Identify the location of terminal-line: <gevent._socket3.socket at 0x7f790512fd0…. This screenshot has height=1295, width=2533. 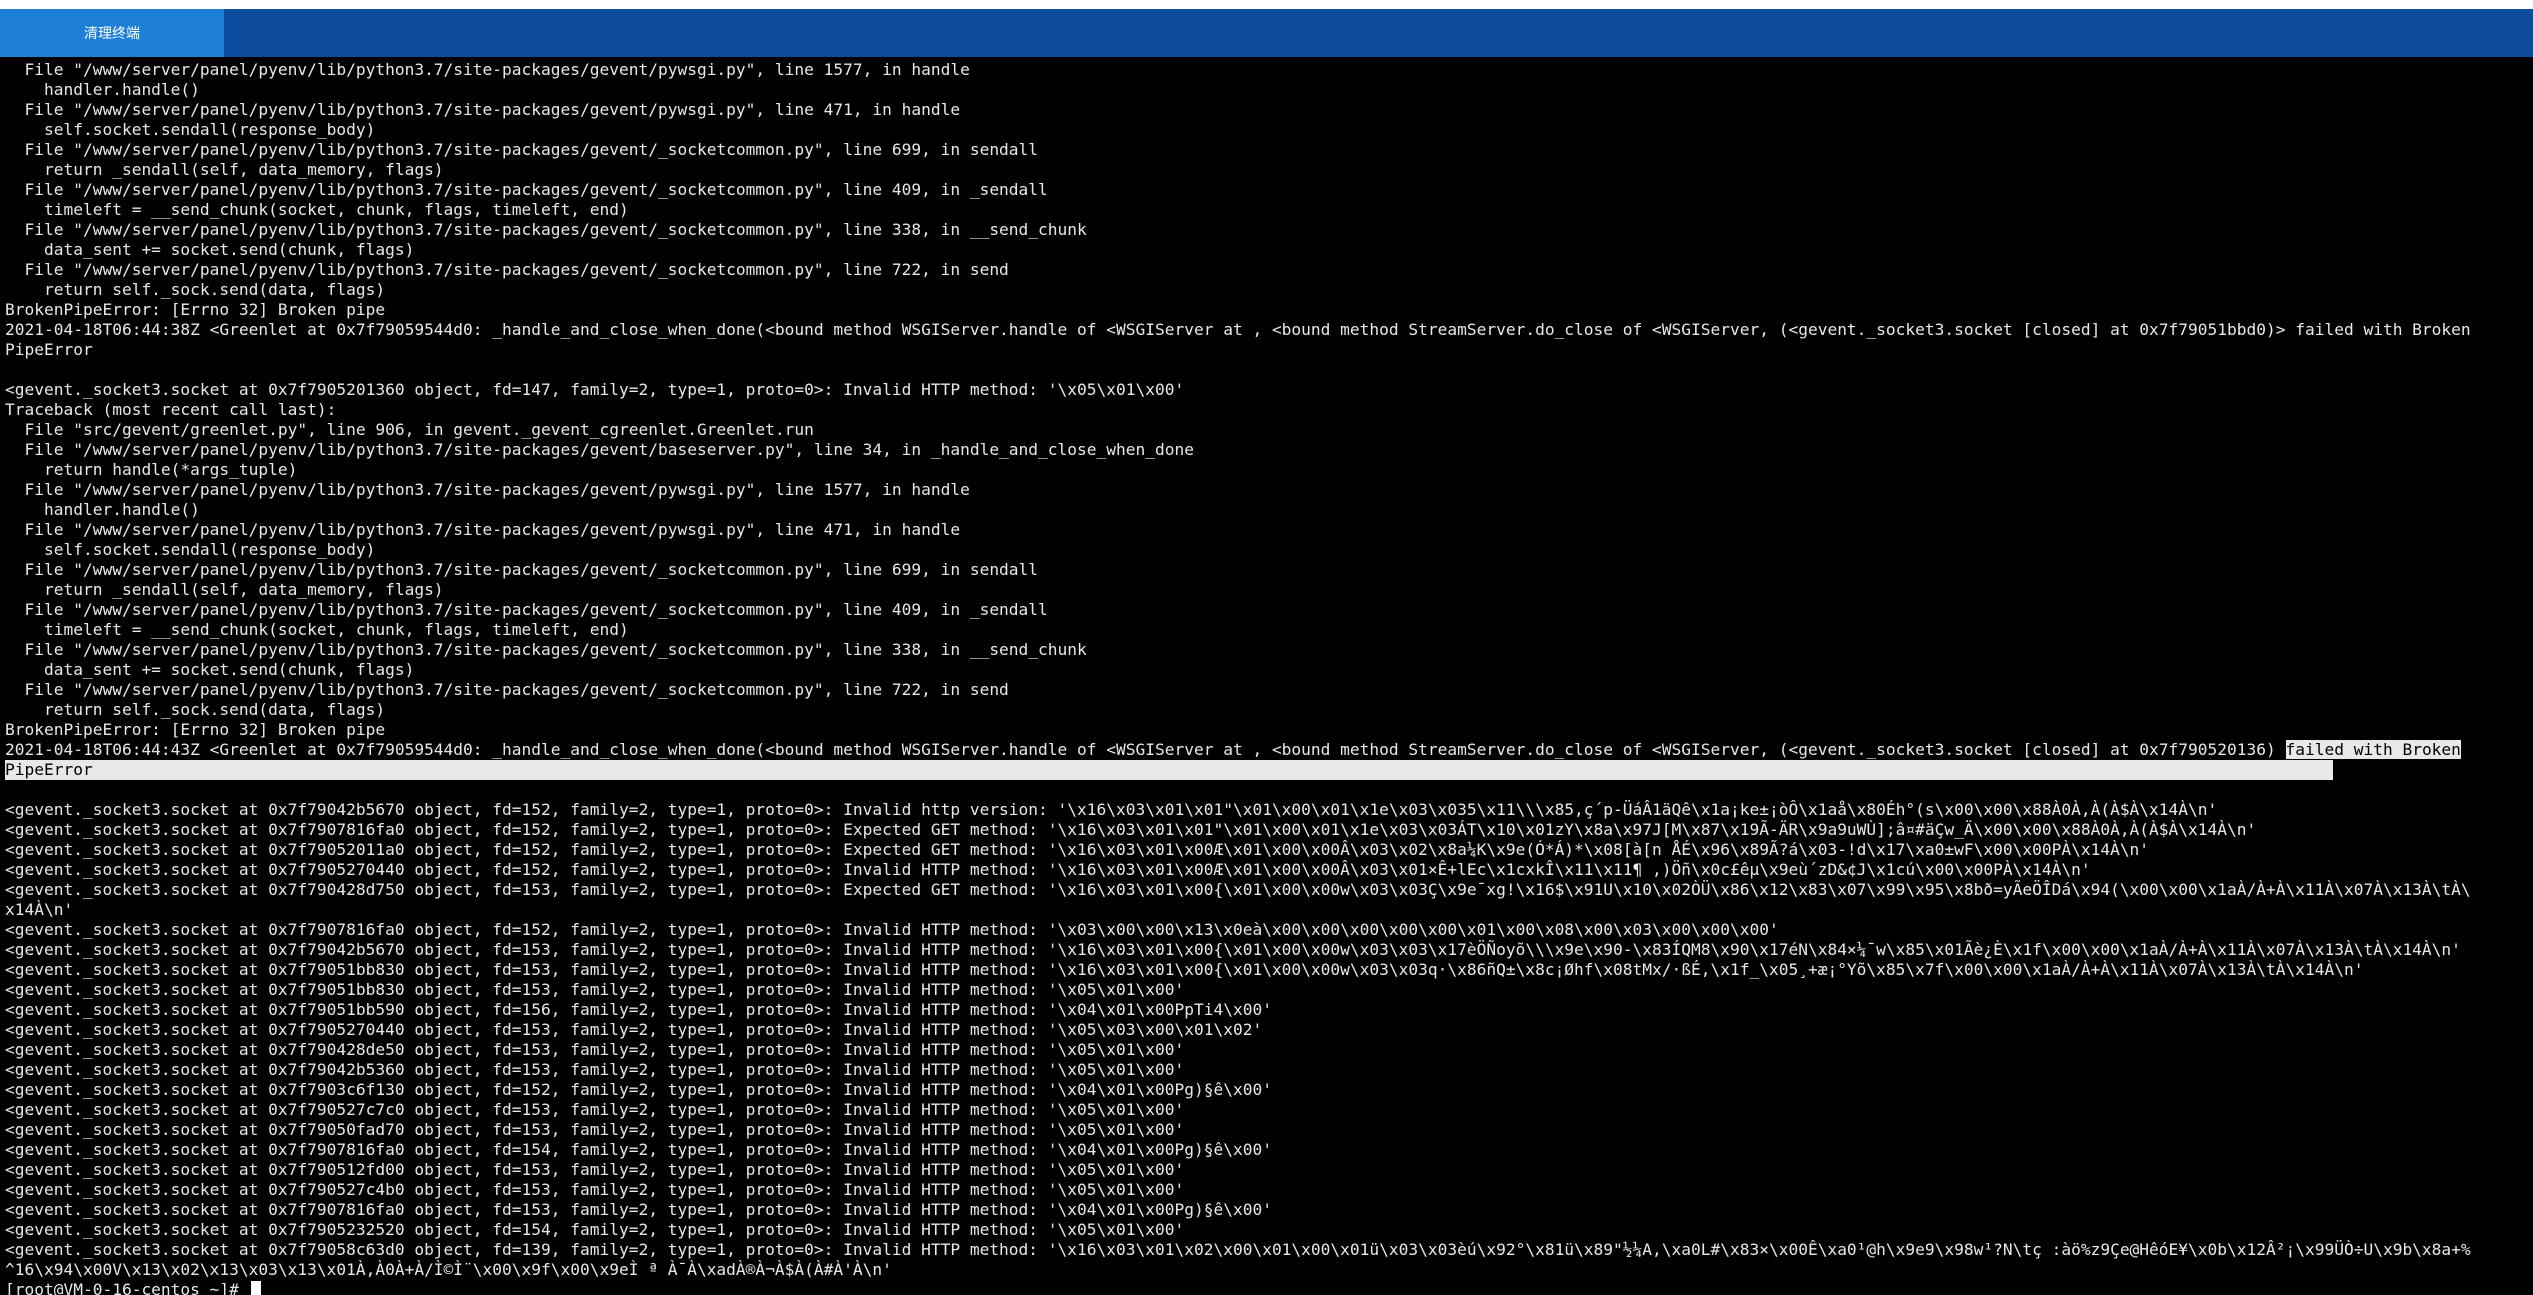
(595, 1169).